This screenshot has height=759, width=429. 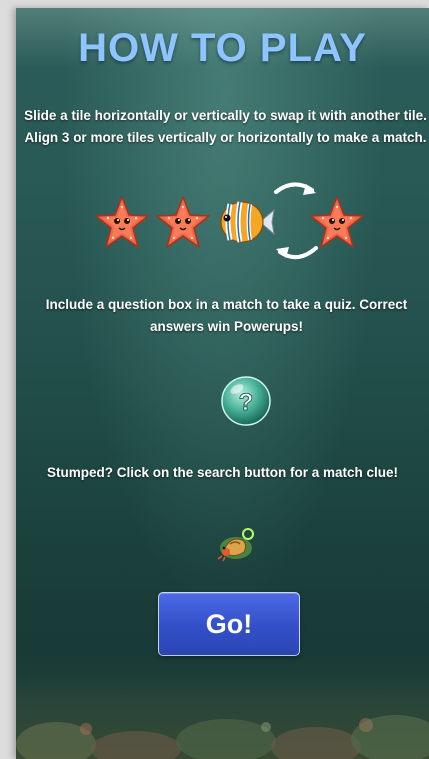 I want to click on go-button: Go!, so click(x=229, y=624).